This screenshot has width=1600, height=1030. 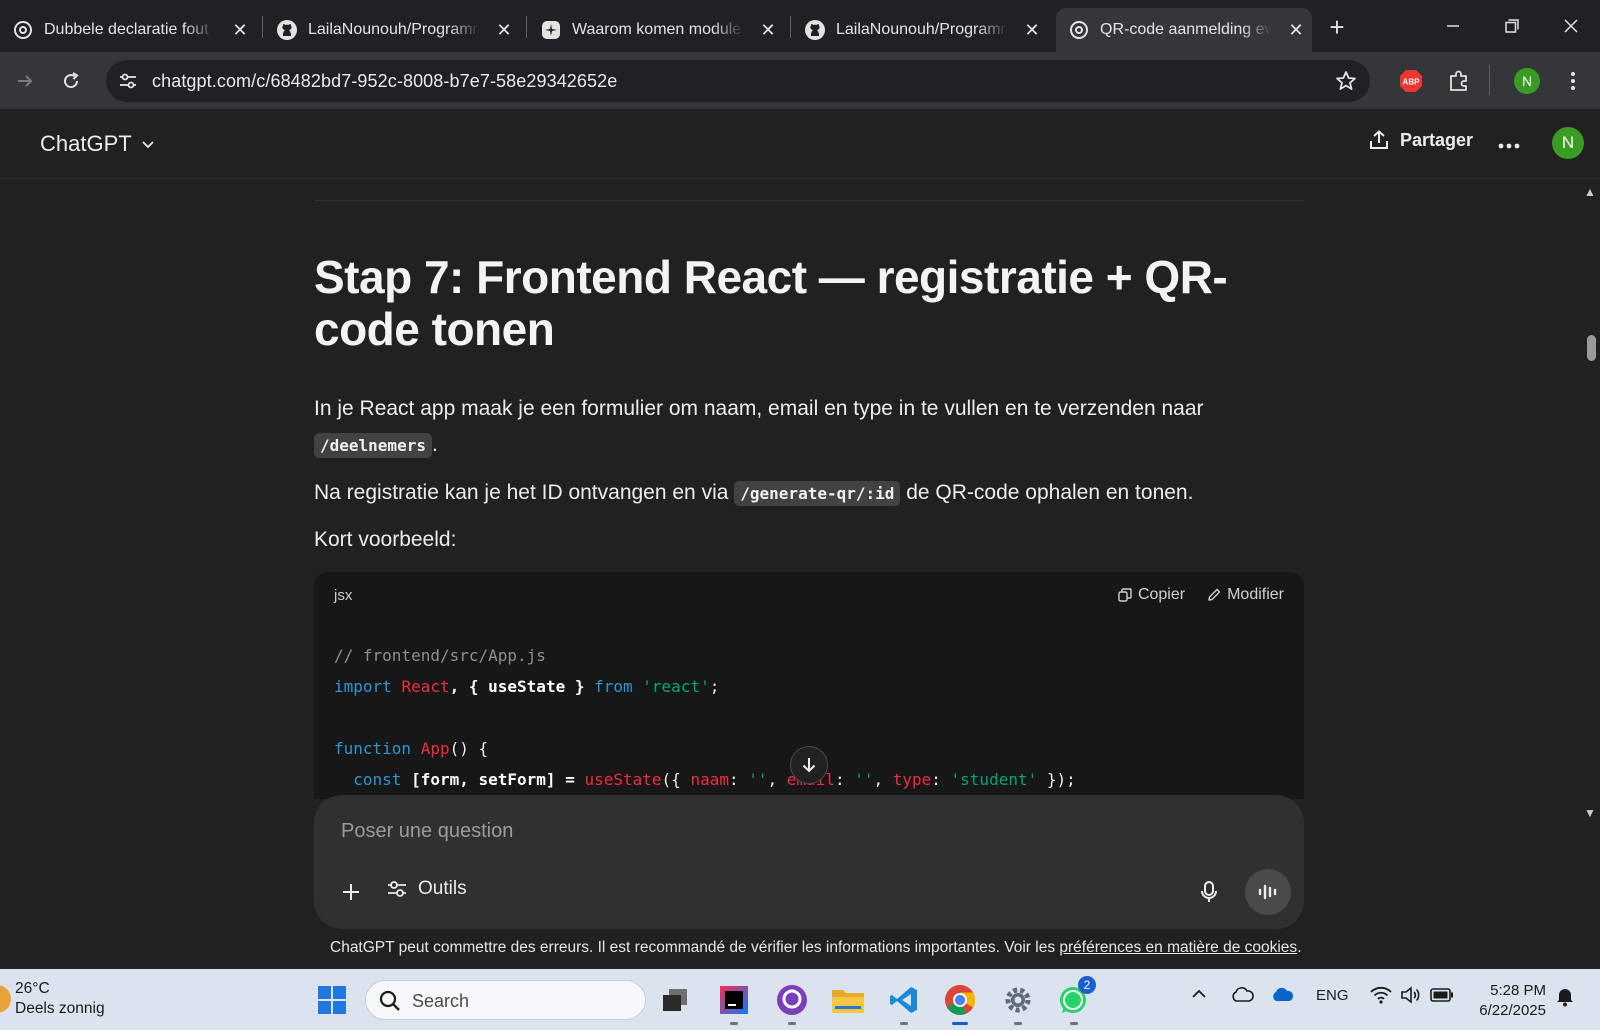 What do you see at coordinates (1018, 1002) in the screenshot?
I see `settings-gear-icon` at bounding box center [1018, 1002].